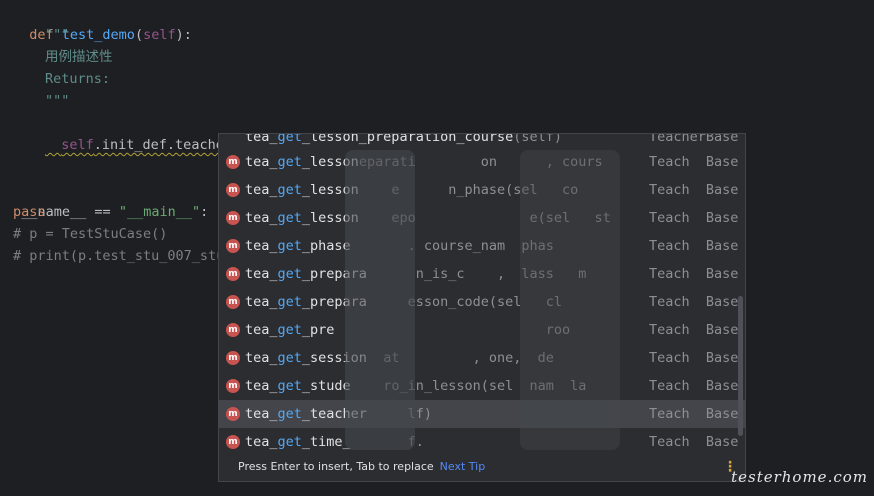 The width and height of the screenshot is (874, 496). Describe the element at coordinates (799, 477) in the screenshot. I see `watermark: testerhome.com` at that location.